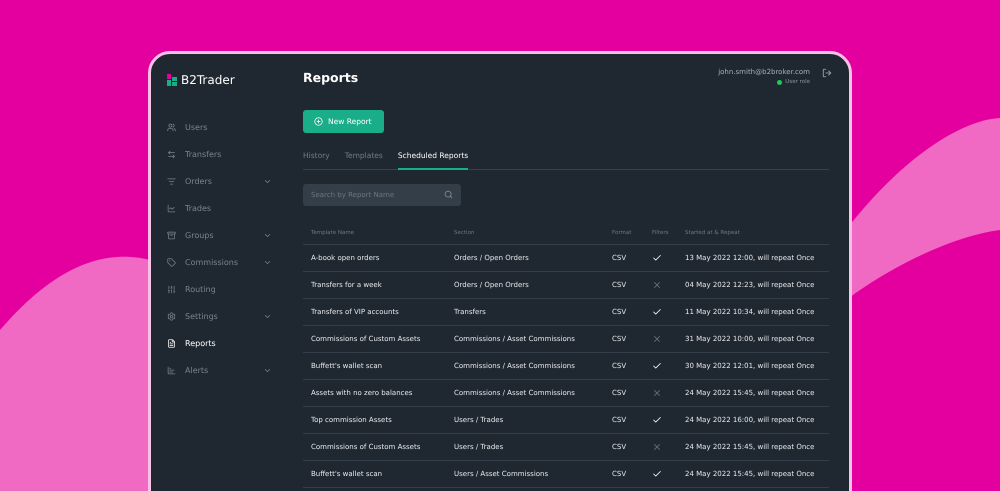 This screenshot has height=491, width=1000. What do you see at coordinates (171, 154) in the screenshot?
I see `arrows-icon` at bounding box center [171, 154].